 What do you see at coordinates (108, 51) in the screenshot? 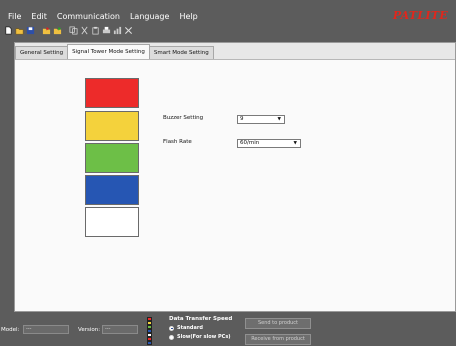
I see `tab-signal-tower-mode-setting: Signal Tower Mode Setting` at bounding box center [108, 51].